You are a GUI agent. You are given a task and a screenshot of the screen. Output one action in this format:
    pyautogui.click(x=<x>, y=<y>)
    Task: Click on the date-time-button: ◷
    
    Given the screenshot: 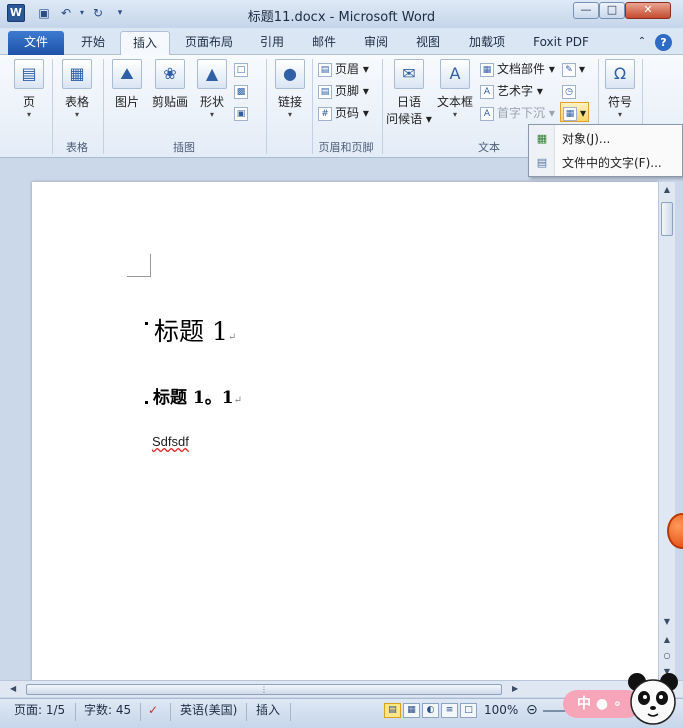 What is the action you would take?
    pyautogui.click(x=570, y=91)
    